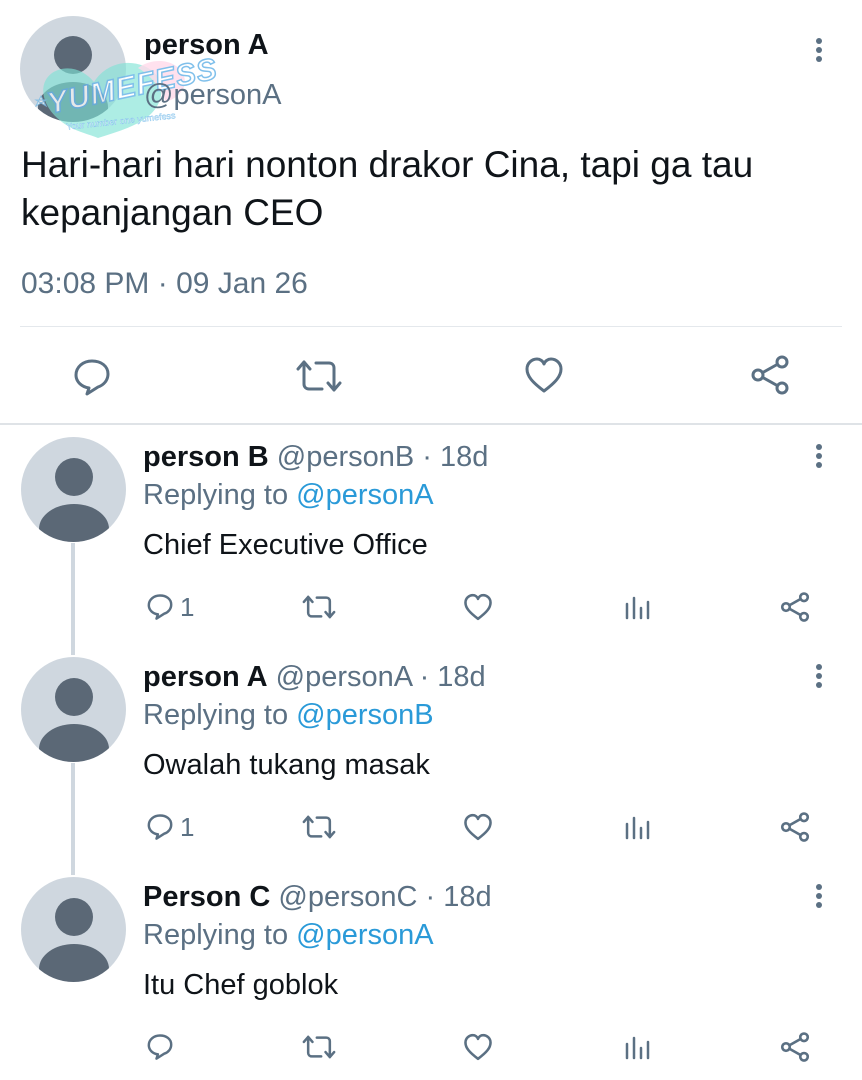 This screenshot has width=862, height=1080. What do you see at coordinates (384, 897) in the screenshot?
I see `reply-author-handle: @personC · 18d` at bounding box center [384, 897].